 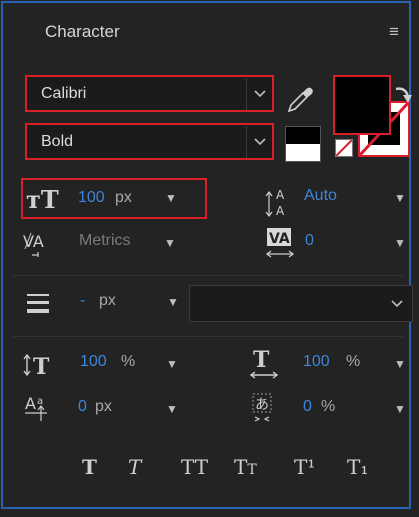 What do you see at coordinates (173, 302) in the screenshot?
I see `stroke-width-dropdown-icon: ▼` at bounding box center [173, 302].